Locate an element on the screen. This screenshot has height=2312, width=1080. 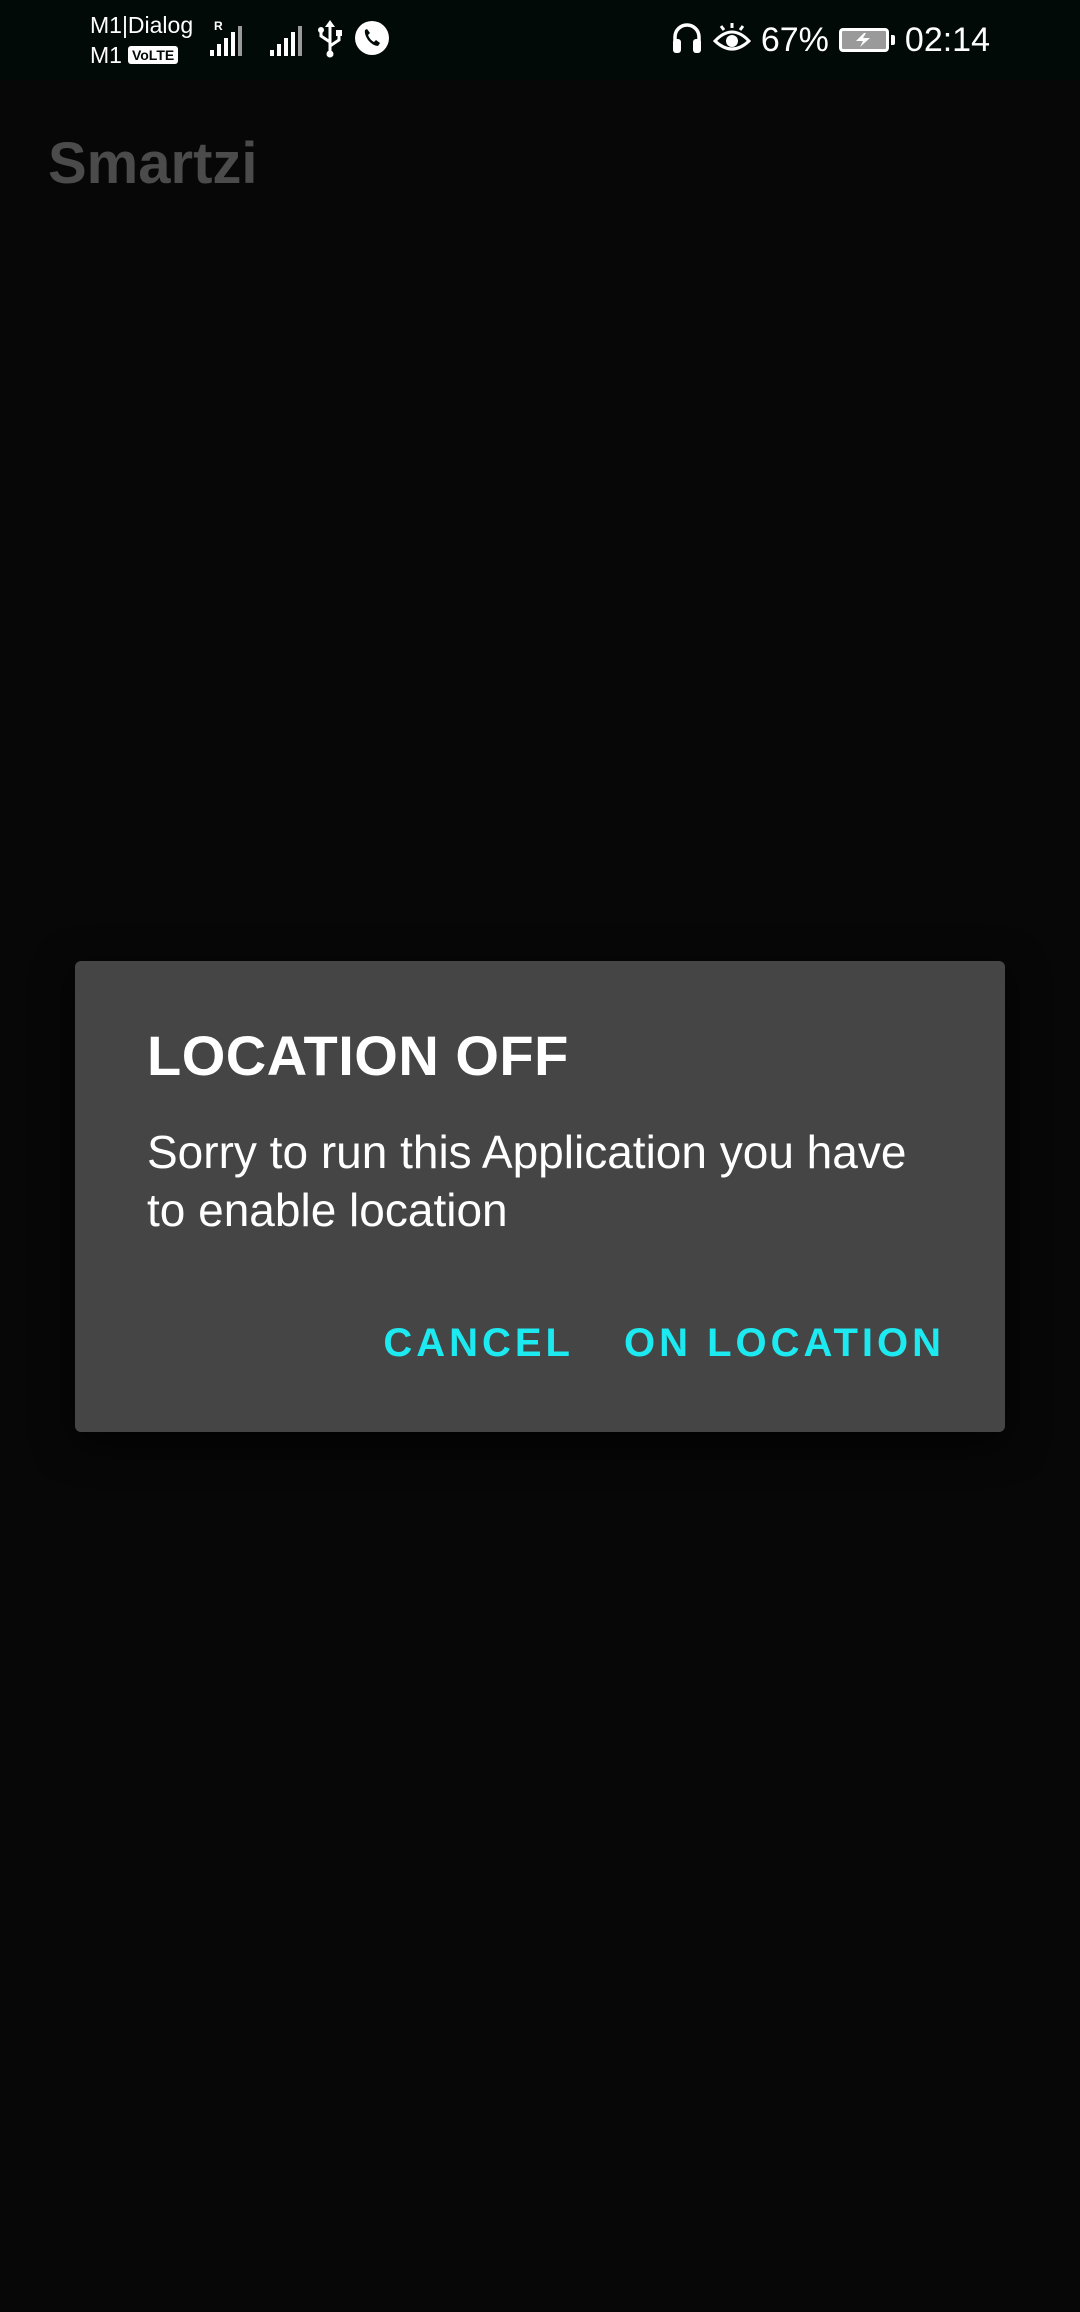
battery-body is located at coordinates (863, 40).